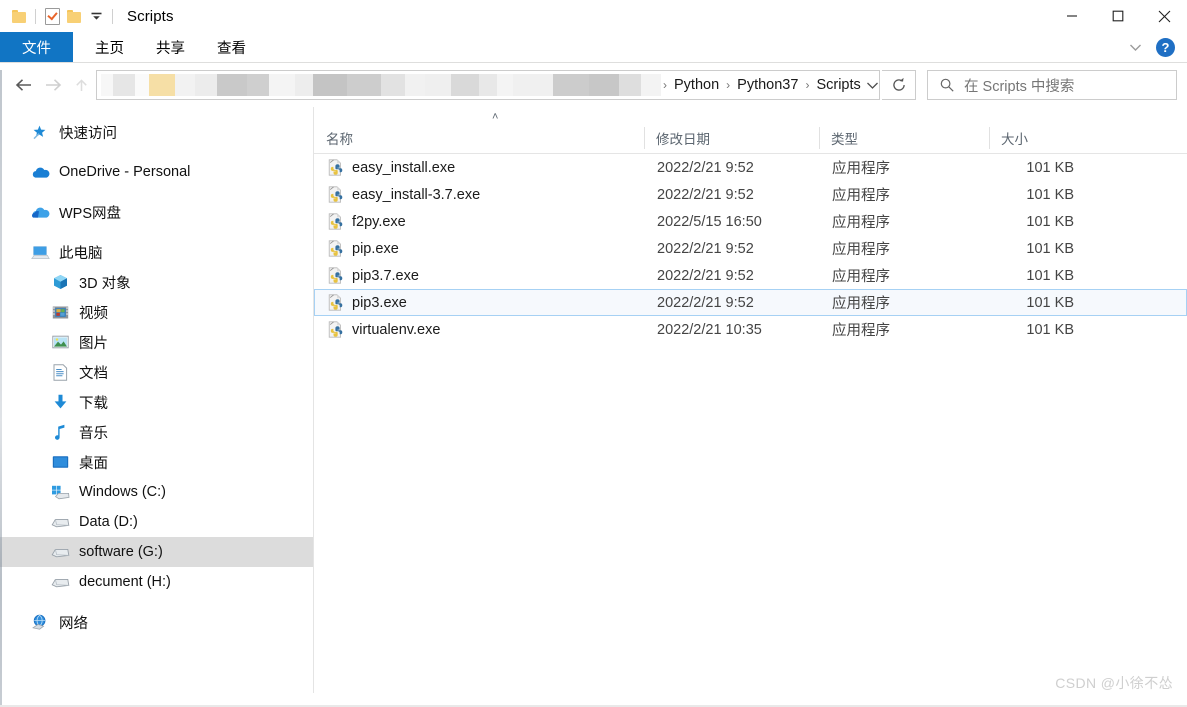  What do you see at coordinates (73, 623) in the screenshot?
I see `sidebar-item-label: 网络` at bounding box center [73, 623].